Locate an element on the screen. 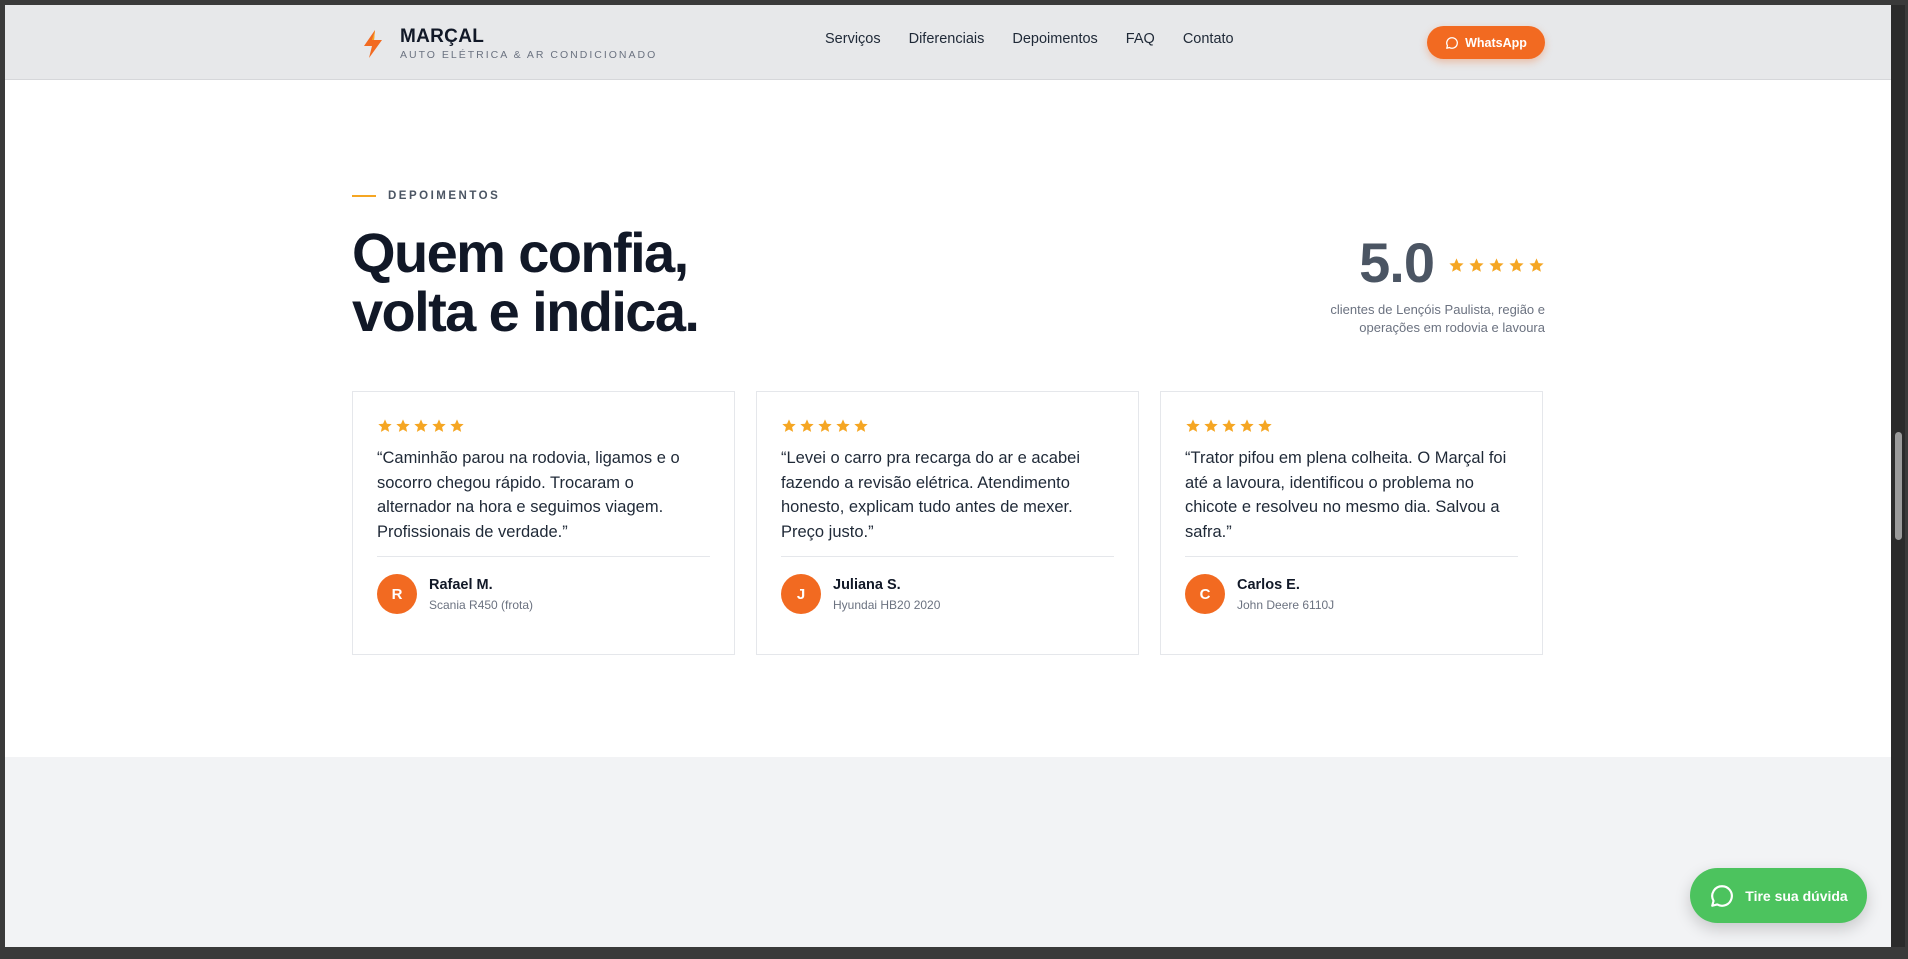 The image size is (1908, 959). nav-contato: Contato is located at coordinates (1208, 39).